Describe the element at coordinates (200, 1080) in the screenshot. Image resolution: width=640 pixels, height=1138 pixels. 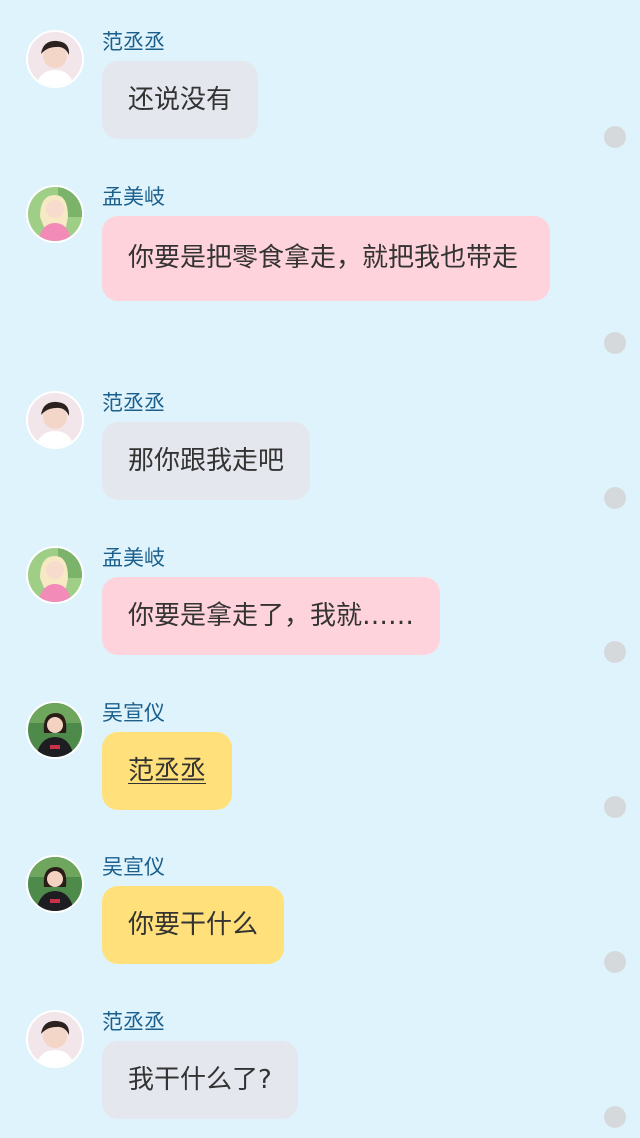
I see `message-bubble: 我干什么了?` at that location.